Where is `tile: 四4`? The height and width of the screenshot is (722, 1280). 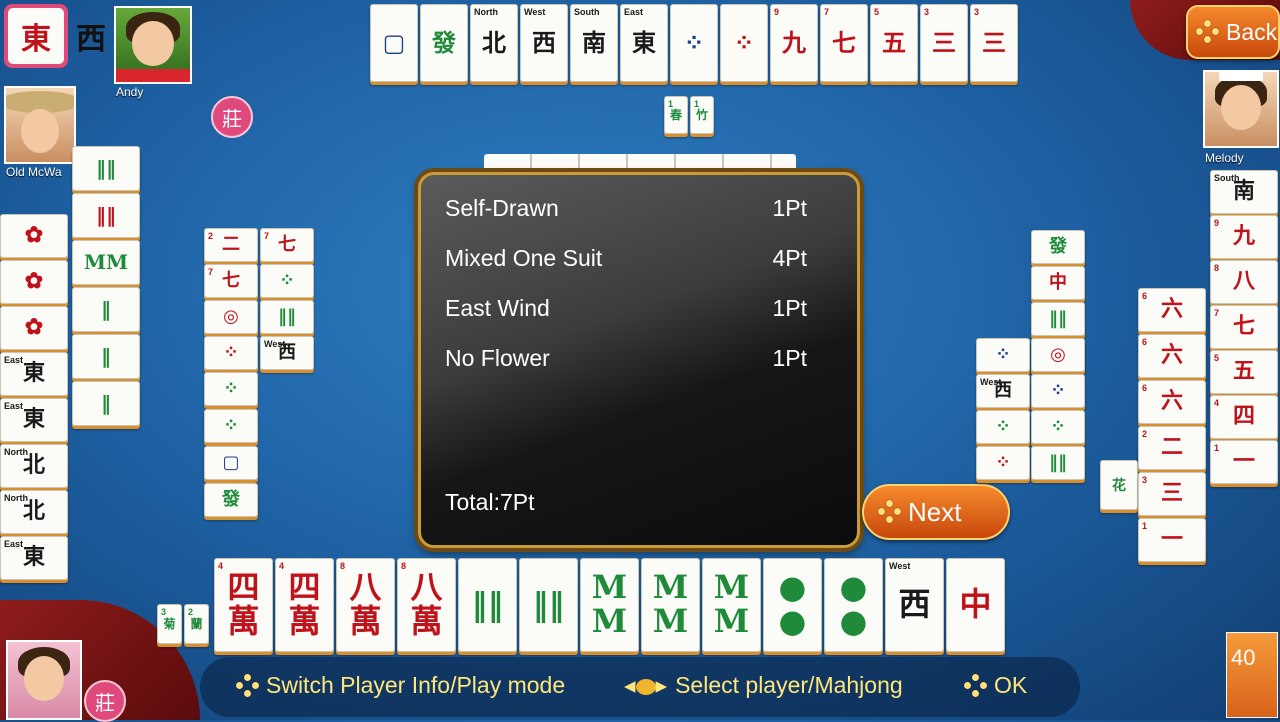
tile: 四4 is located at coordinates (1244, 417).